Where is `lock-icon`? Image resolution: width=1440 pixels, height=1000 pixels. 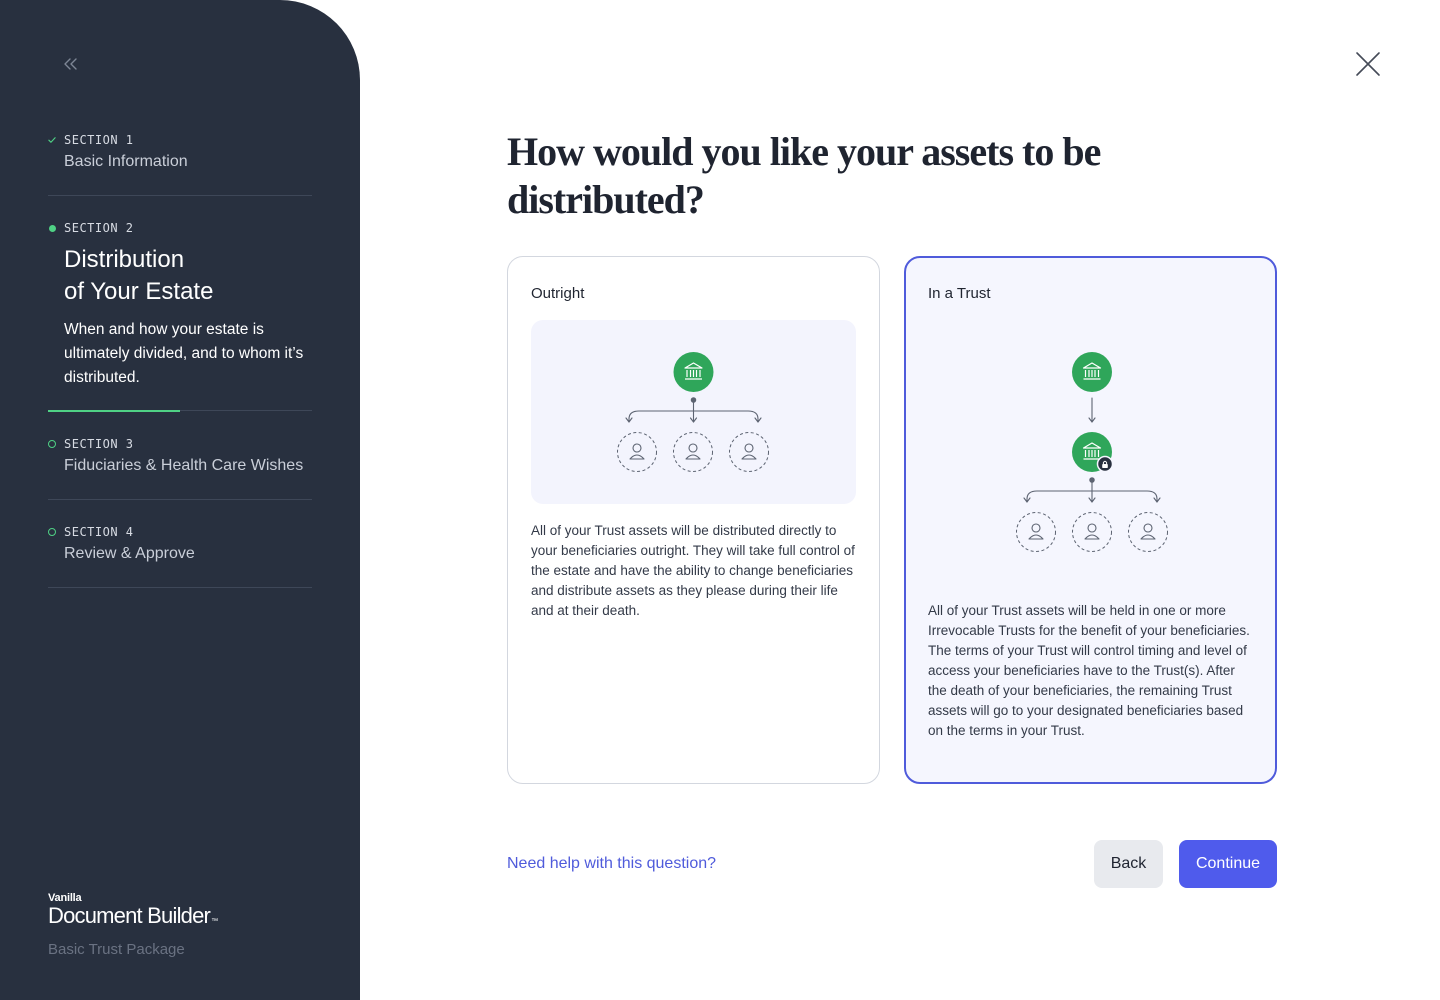 lock-icon is located at coordinates (1105, 464).